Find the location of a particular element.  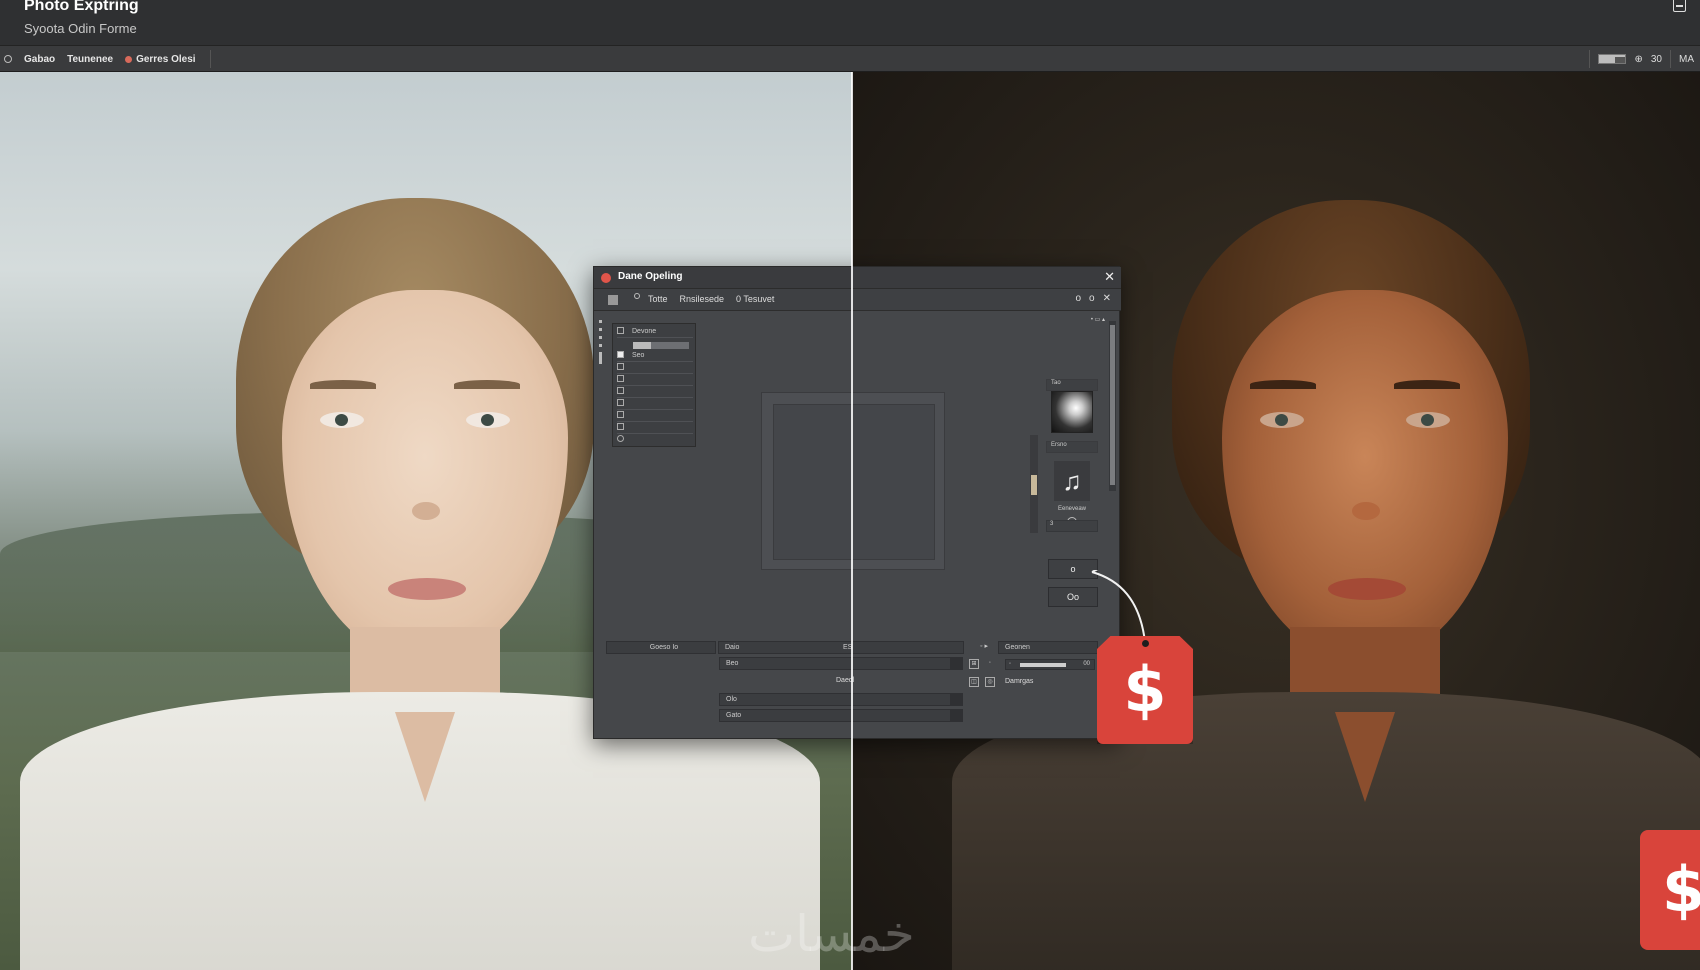

bottom-right-top-field: Geonen is located at coordinates (1048, 647).